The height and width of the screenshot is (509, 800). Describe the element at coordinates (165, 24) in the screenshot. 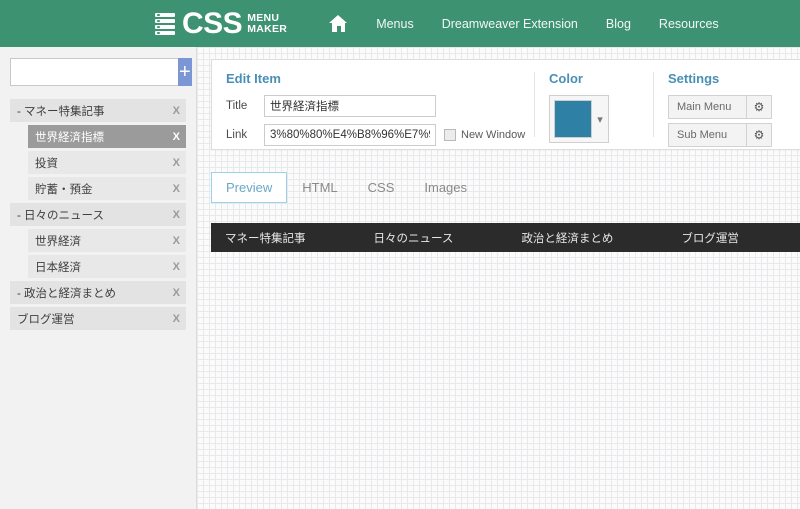

I see `menu-lines-icon` at that location.